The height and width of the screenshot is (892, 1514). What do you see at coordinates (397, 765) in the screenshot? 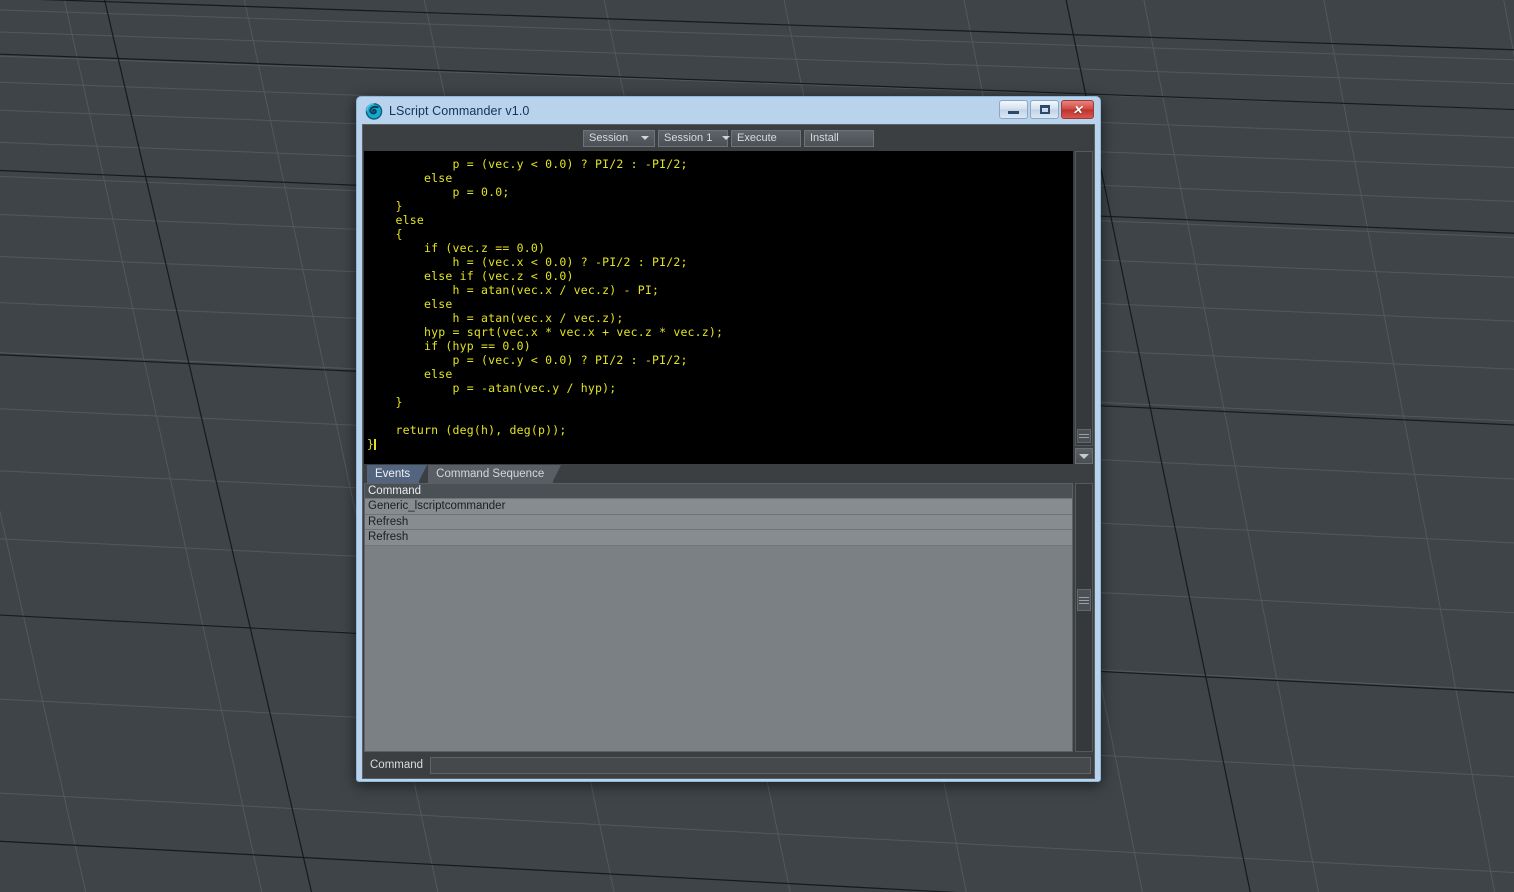
I see `command-input-label: Command` at bounding box center [397, 765].